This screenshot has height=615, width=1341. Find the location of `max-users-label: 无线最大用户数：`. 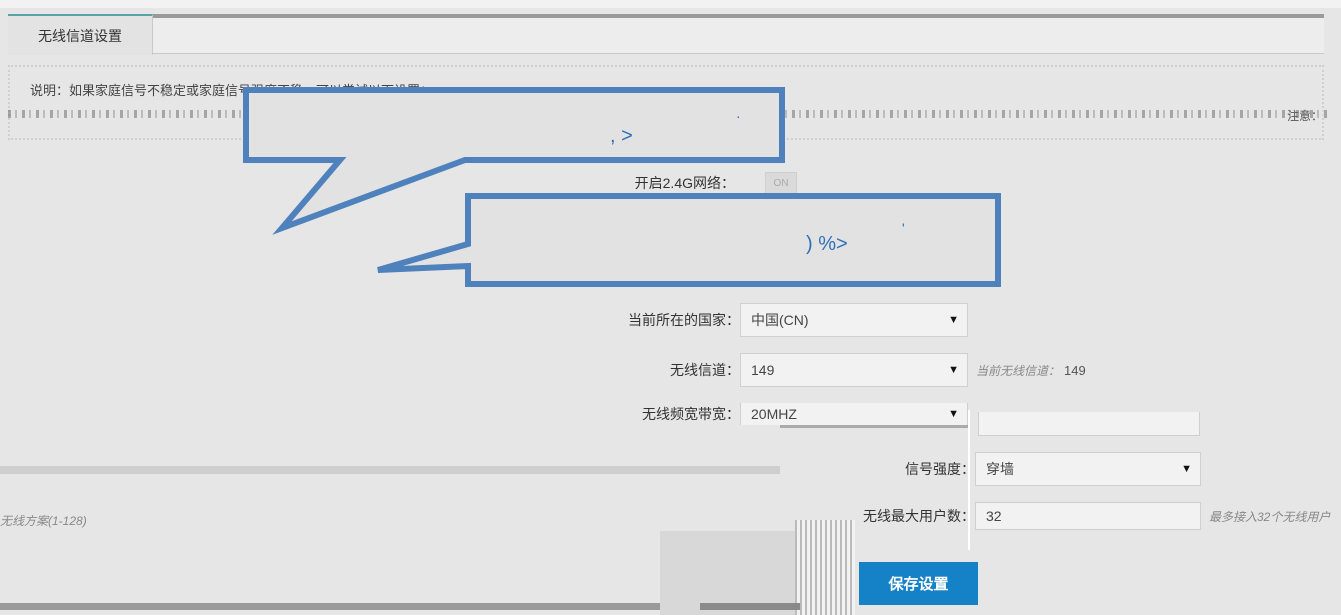

max-users-label: 无线最大用户数： is located at coordinates (919, 516).